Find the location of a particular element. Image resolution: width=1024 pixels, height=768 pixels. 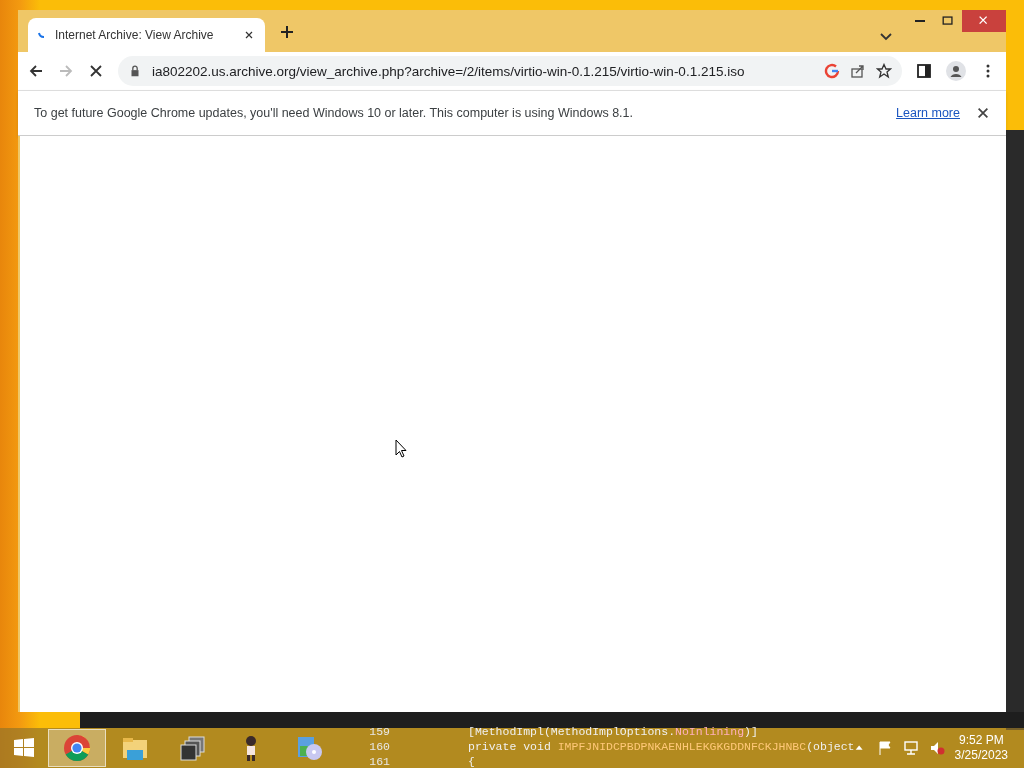

maximize-icon is located at coordinates (948, 21).